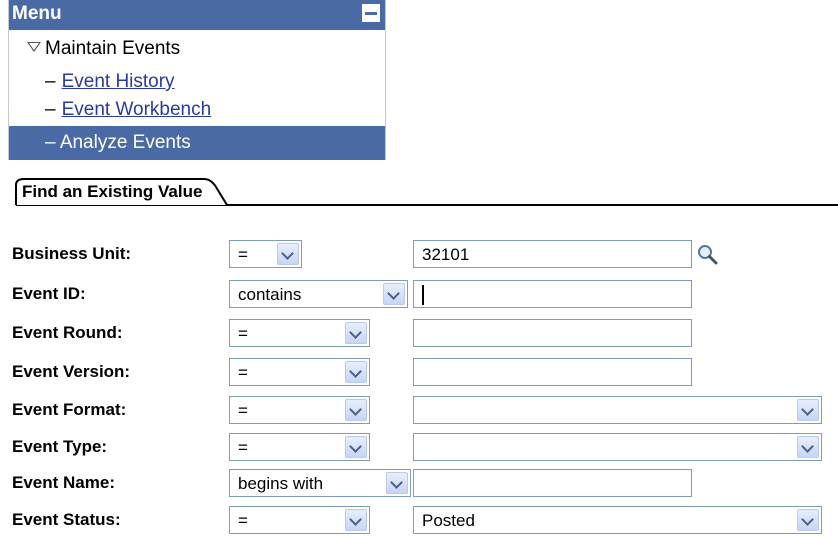 This screenshot has width=838, height=536. What do you see at coordinates (265, 254) in the screenshot?
I see `business-unit-operator-select: =` at bounding box center [265, 254].